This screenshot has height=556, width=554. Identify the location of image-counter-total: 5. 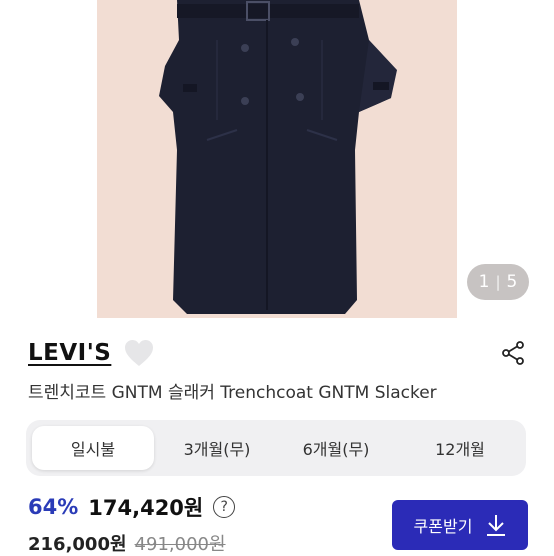
(512, 282).